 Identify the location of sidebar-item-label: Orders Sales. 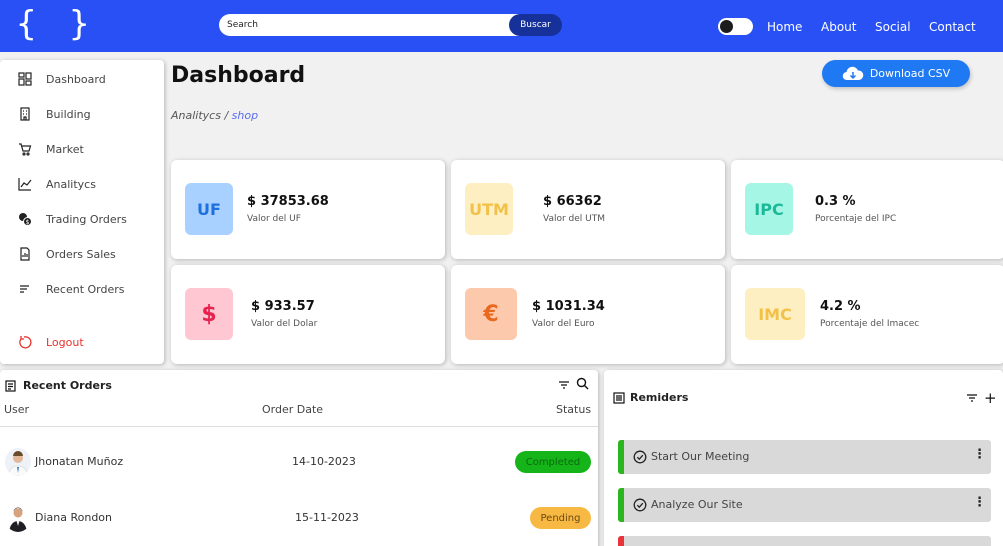
(81, 254).